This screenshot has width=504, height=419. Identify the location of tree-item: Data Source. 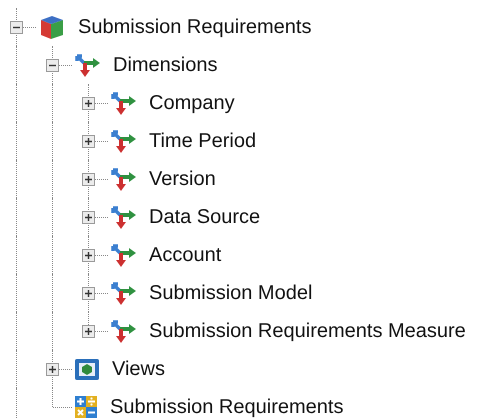
(204, 217).